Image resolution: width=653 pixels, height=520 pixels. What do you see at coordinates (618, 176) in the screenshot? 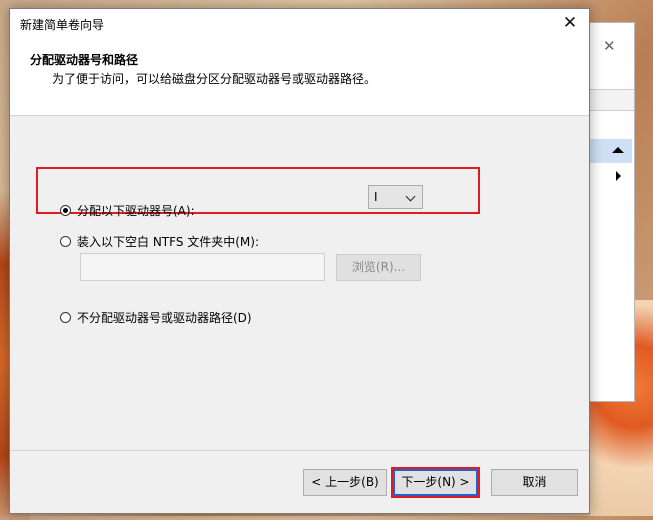
I see `expand-arrow-icon` at bounding box center [618, 176].